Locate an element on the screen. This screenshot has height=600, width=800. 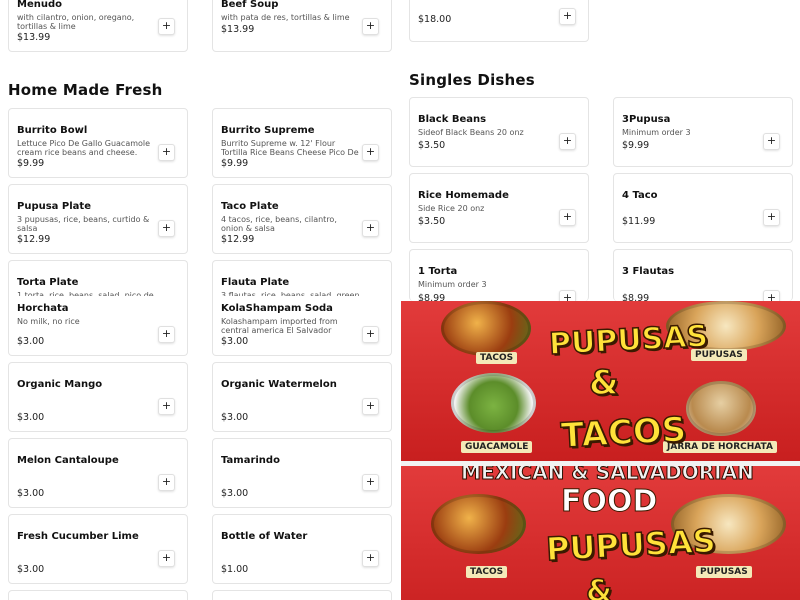
menu-item-card-tamarindo: Tamarindo $3.00 + is located at coordinates (302, 473).